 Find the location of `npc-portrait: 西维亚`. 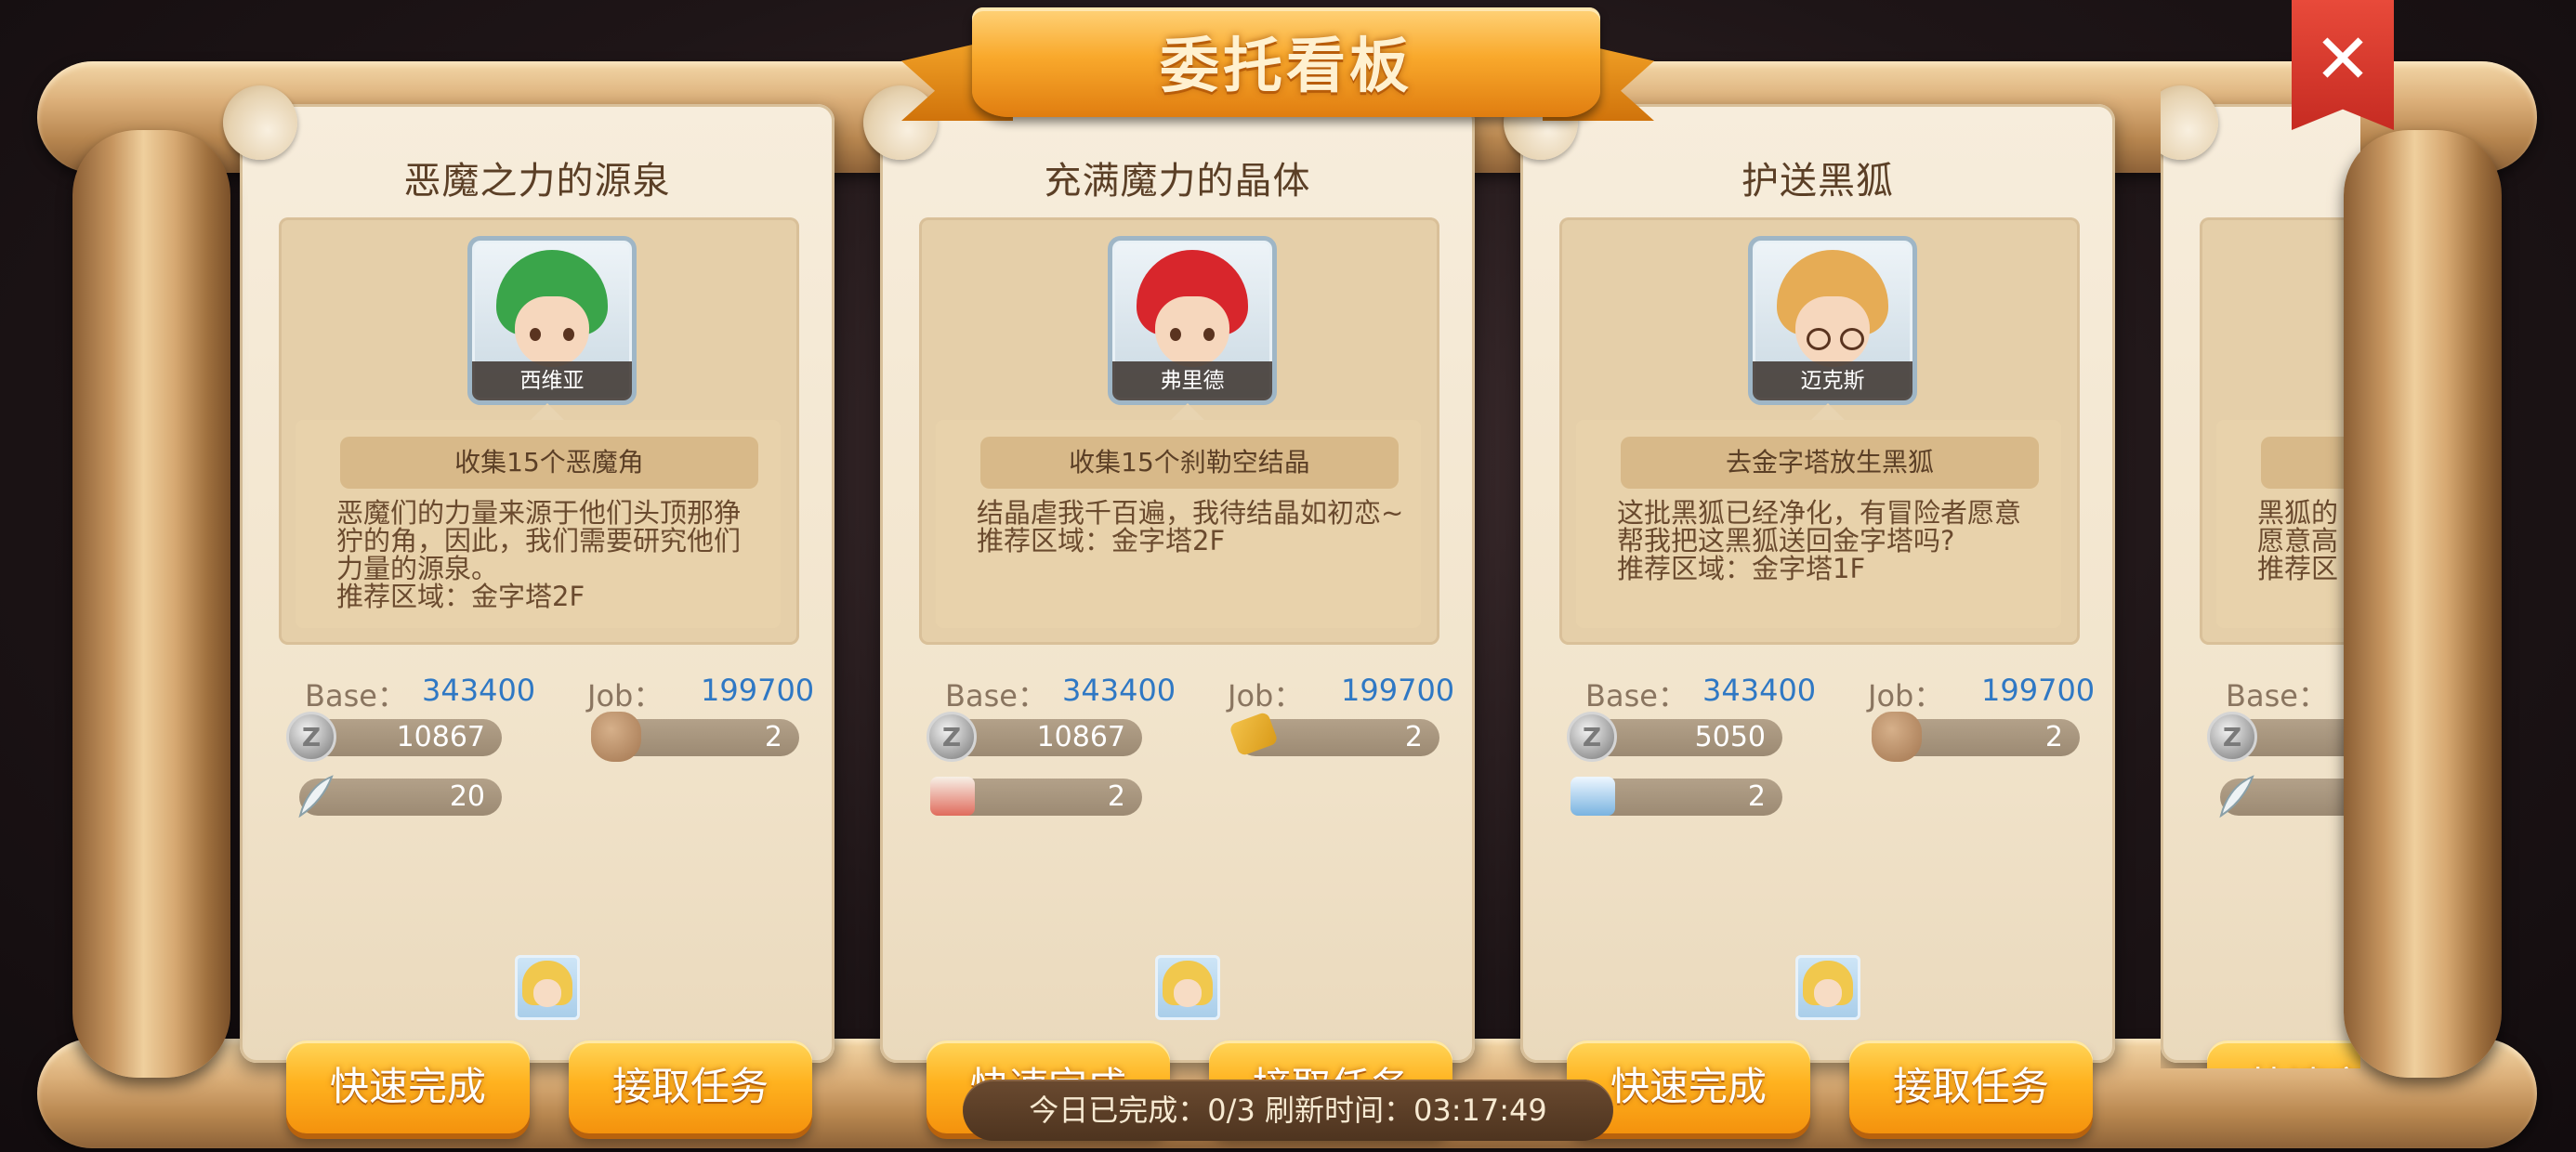

npc-portrait: 西维亚 is located at coordinates (552, 320).